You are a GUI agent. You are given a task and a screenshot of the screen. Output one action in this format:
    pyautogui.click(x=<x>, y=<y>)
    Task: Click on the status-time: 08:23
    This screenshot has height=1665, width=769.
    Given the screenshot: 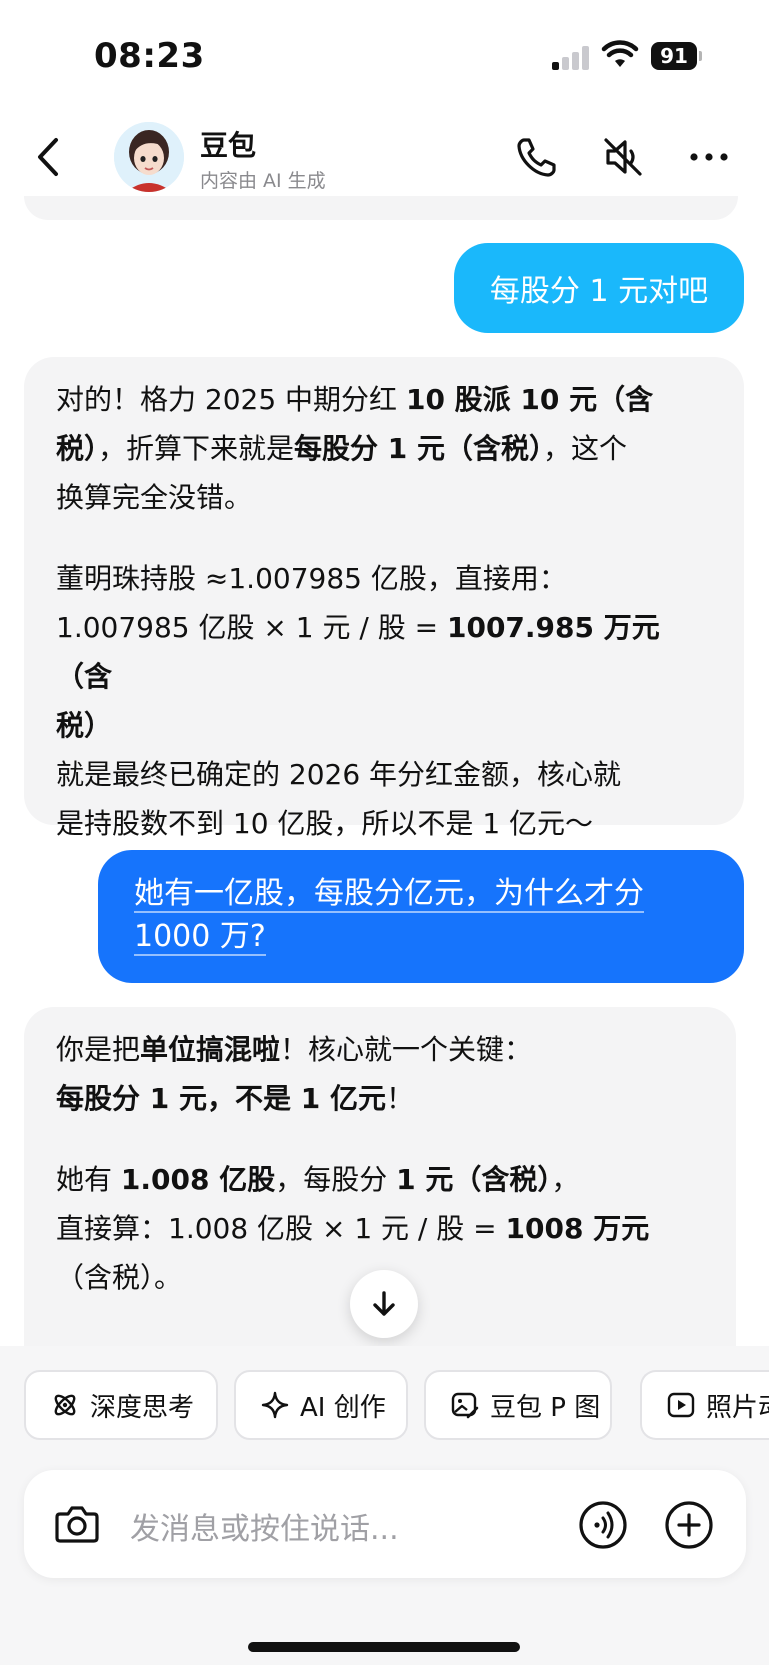 What is the action you would take?
    pyautogui.click(x=149, y=56)
    